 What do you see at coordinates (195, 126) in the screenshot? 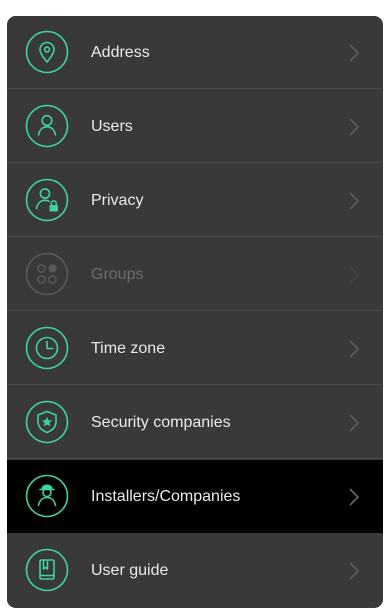
I see `menu-item-users: Users` at bounding box center [195, 126].